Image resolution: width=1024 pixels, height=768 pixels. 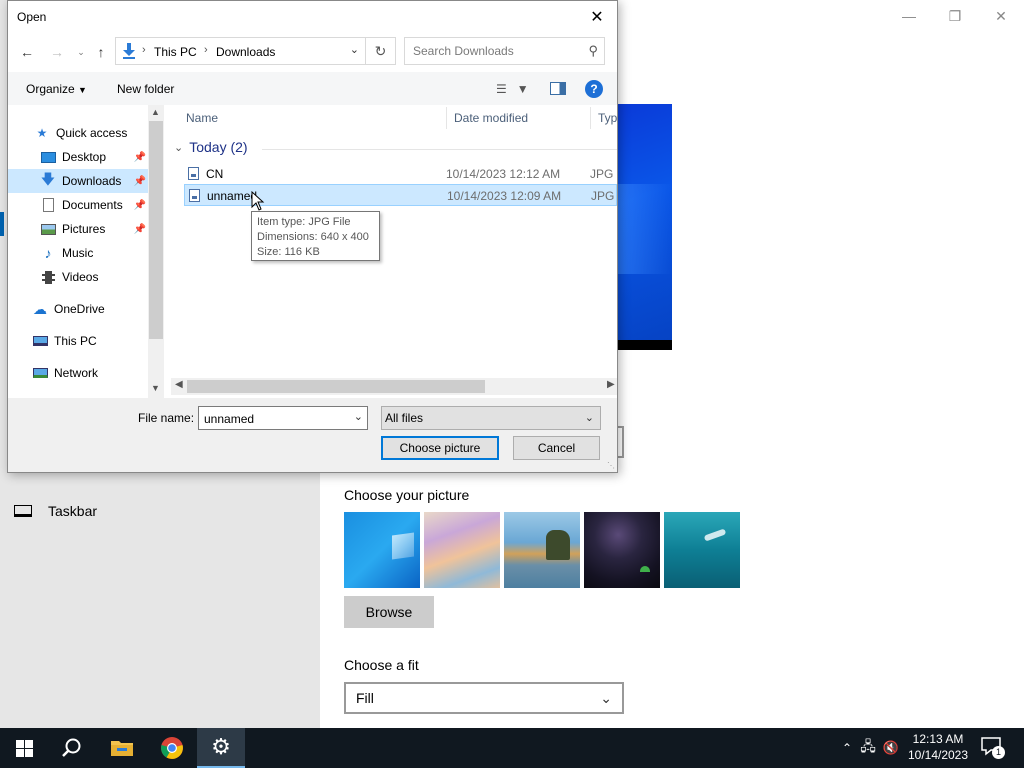 What do you see at coordinates (594, 89) in the screenshot?
I see `help-icon: ?` at bounding box center [594, 89].